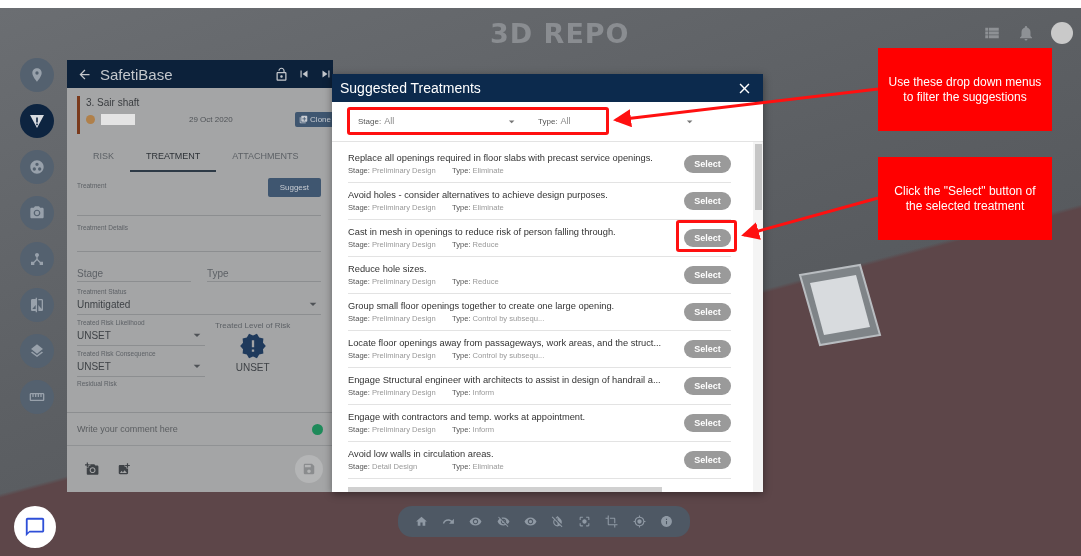 The height and width of the screenshot is (556, 1081). Describe the element at coordinates (37, 75) in the screenshot. I see `pin-icon` at that location.